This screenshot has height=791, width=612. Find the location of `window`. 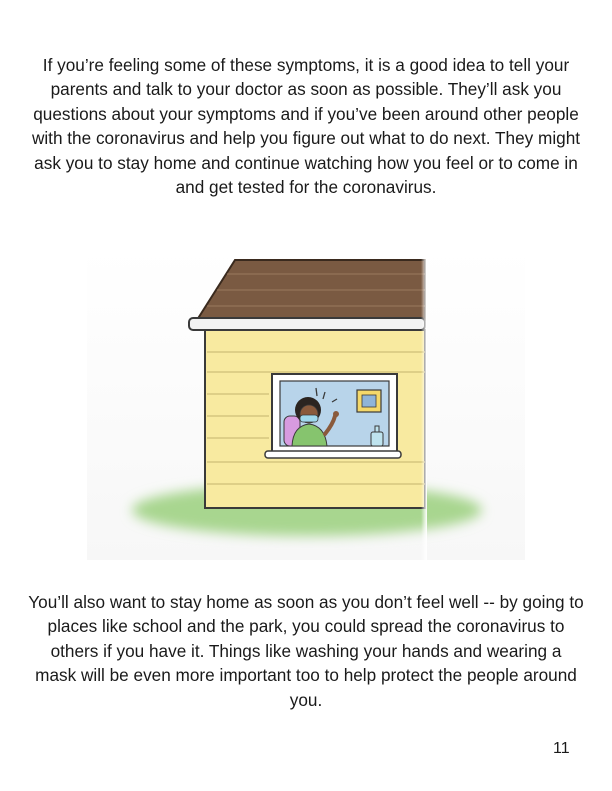

window is located at coordinates (333, 416).